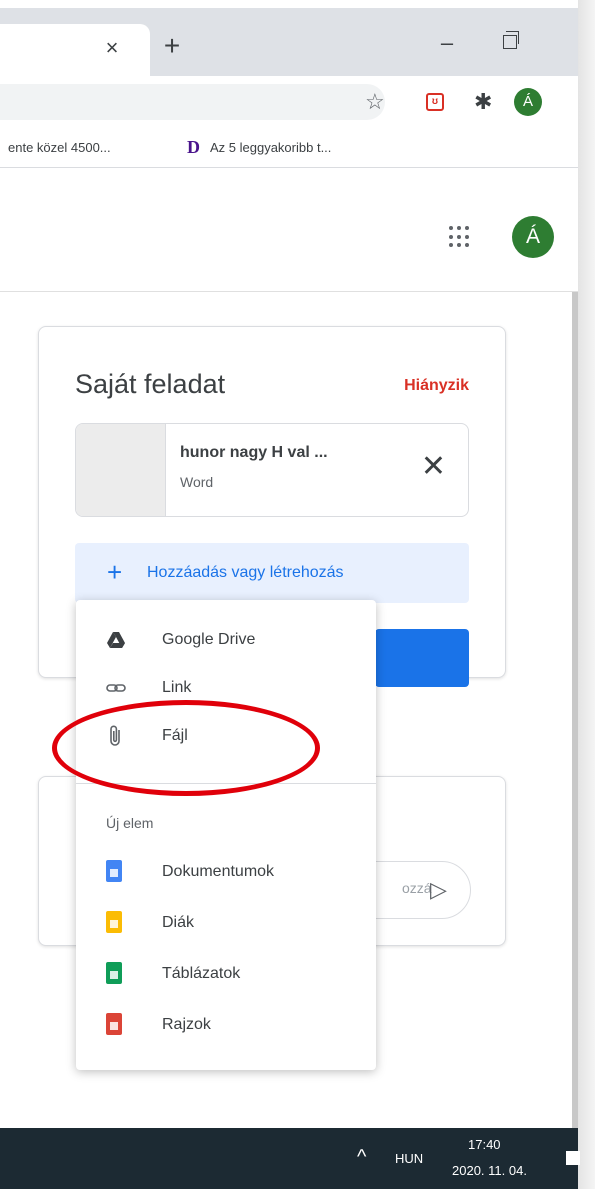  Describe the element at coordinates (114, 973) in the screenshot. I see `sheets-icon` at that location.